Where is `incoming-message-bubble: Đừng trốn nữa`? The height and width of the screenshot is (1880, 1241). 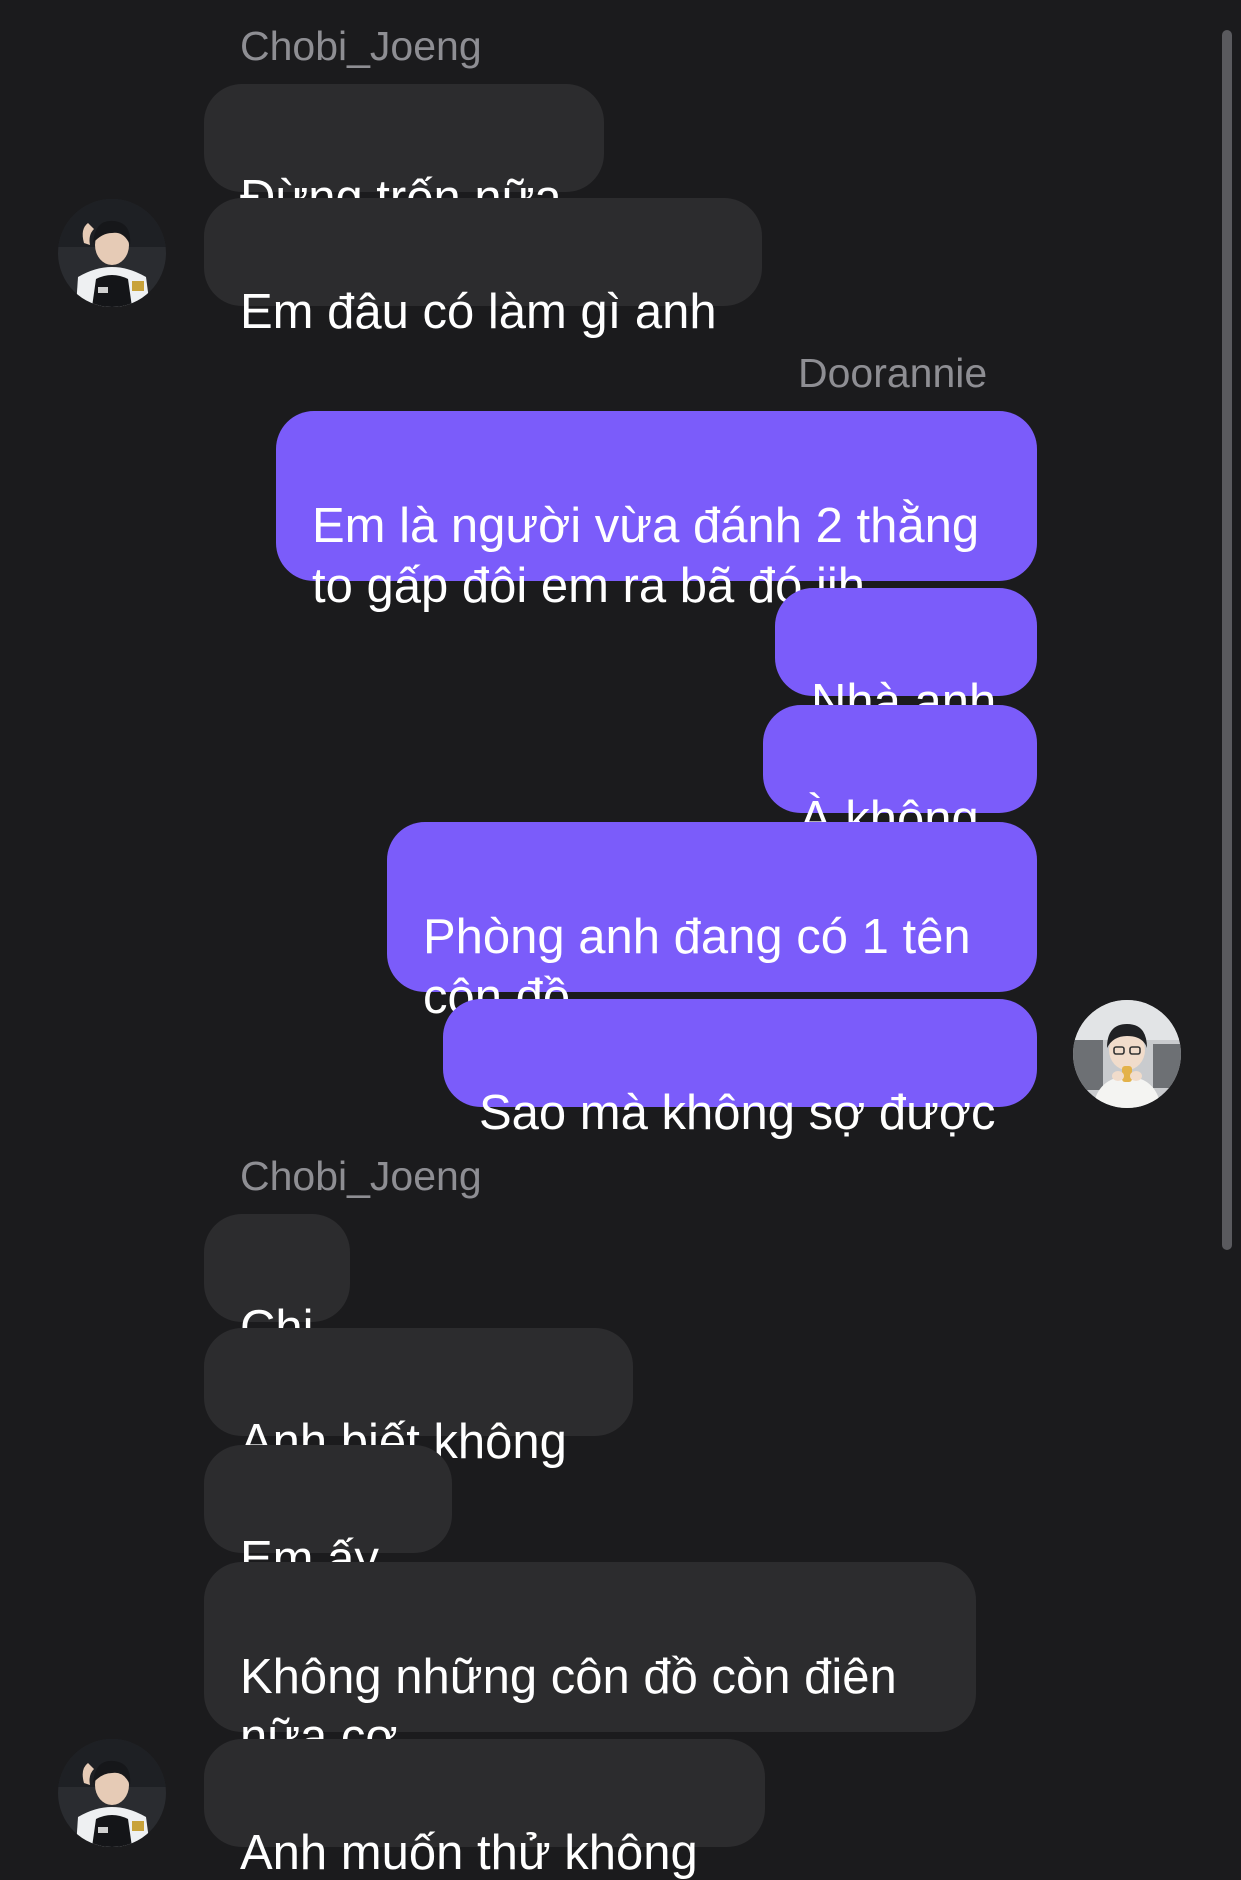 incoming-message-bubble: Đừng trốn nữa is located at coordinates (404, 154).